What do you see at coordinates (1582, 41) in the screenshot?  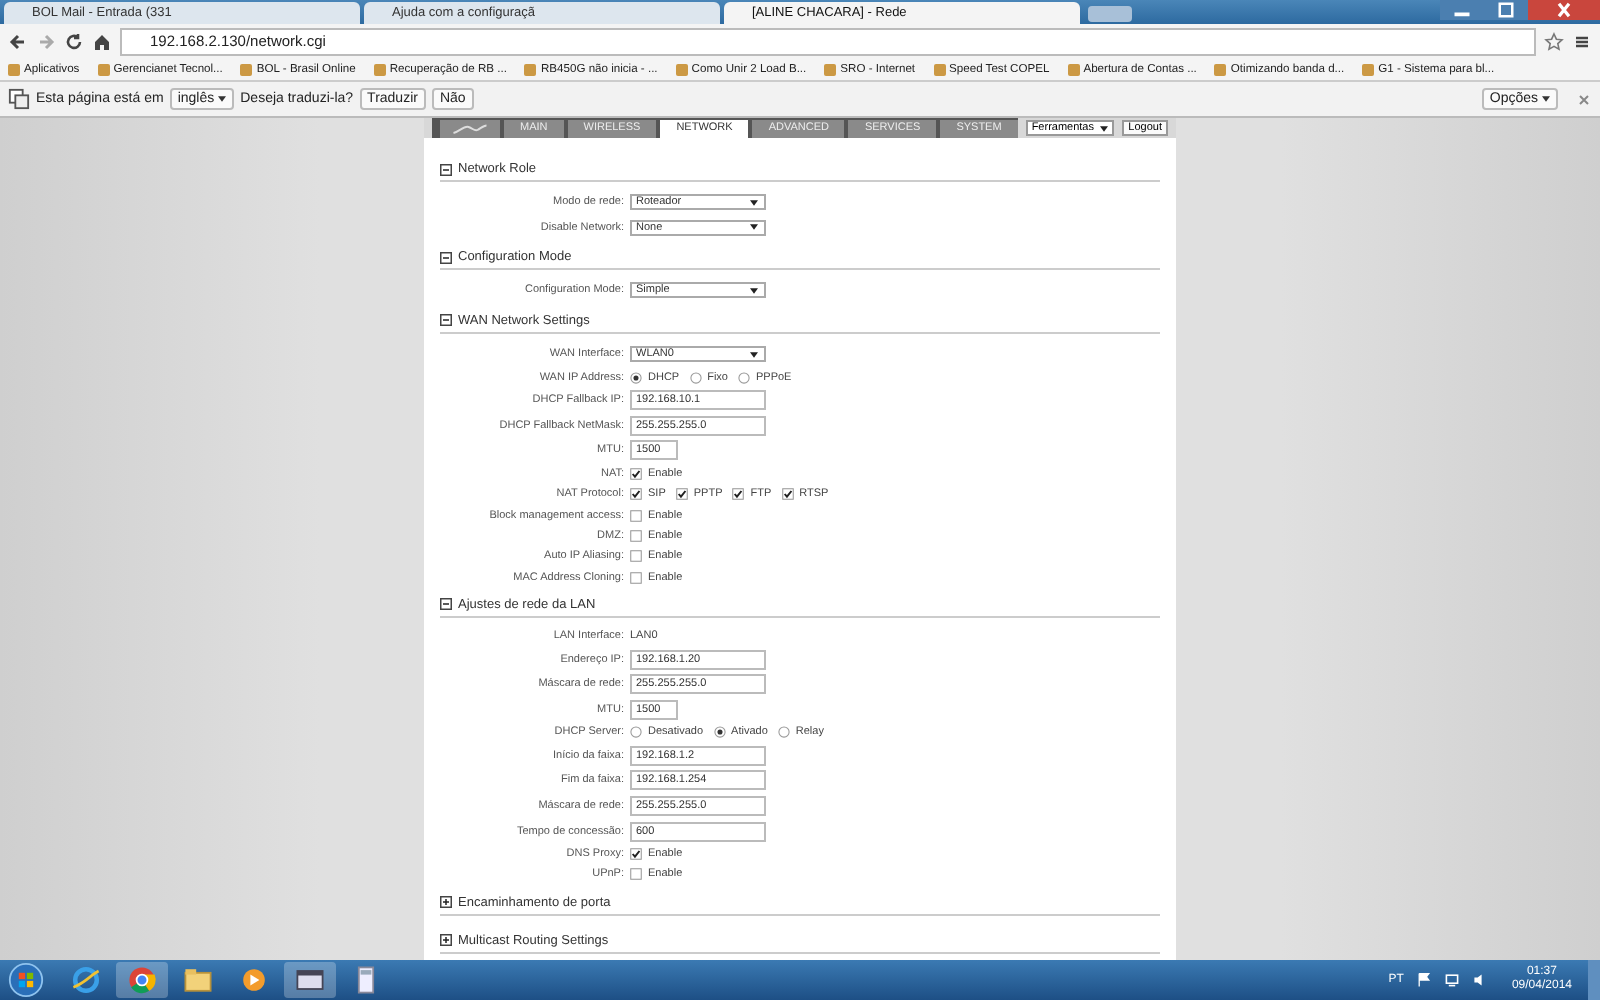 I see `menu-icon` at bounding box center [1582, 41].